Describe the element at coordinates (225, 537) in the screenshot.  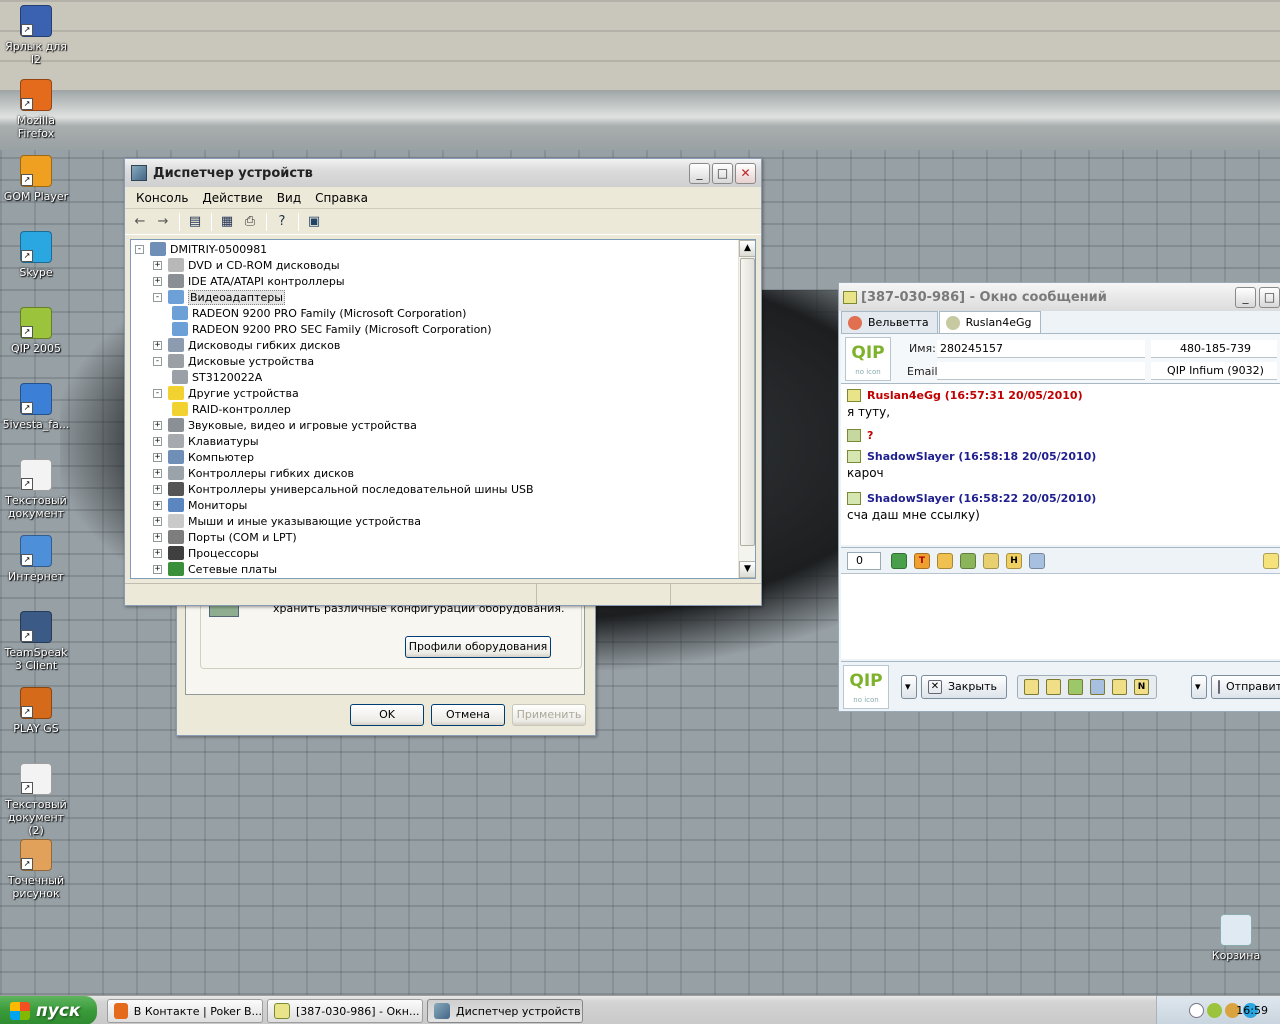
I see `tree-node: + Порты (COM и LPT)` at that location.